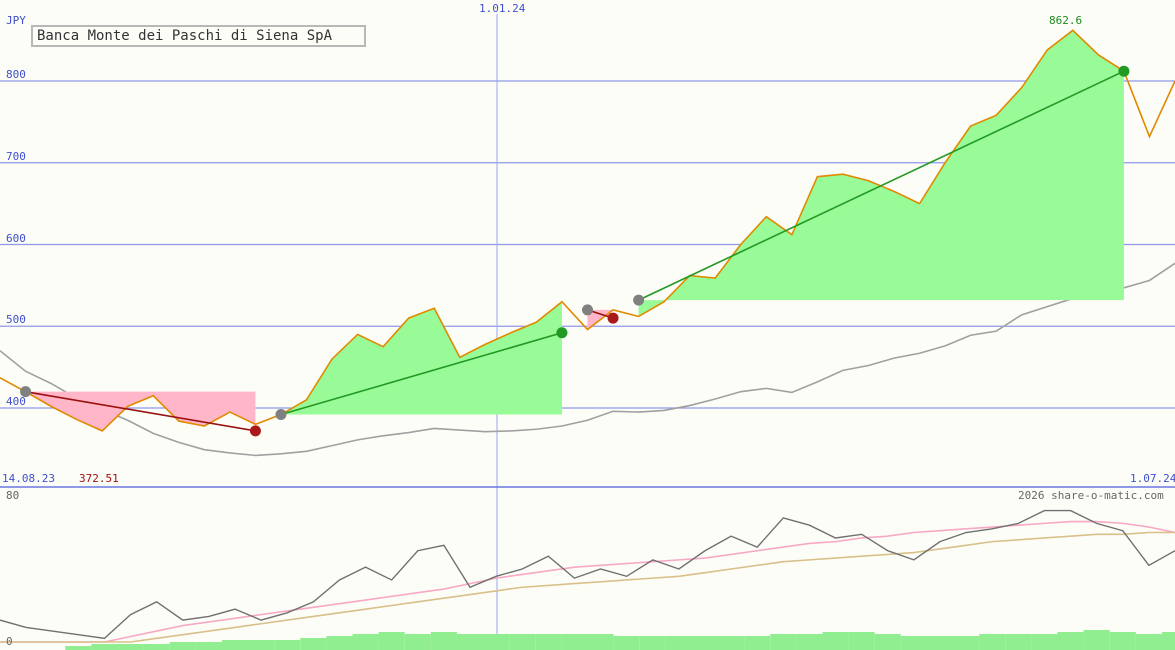 The height and width of the screenshot is (650, 1175). What do you see at coordinates (99, 478) in the screenshot?
I see `low-value-label: 372.51` at bounding box center [99, 478].